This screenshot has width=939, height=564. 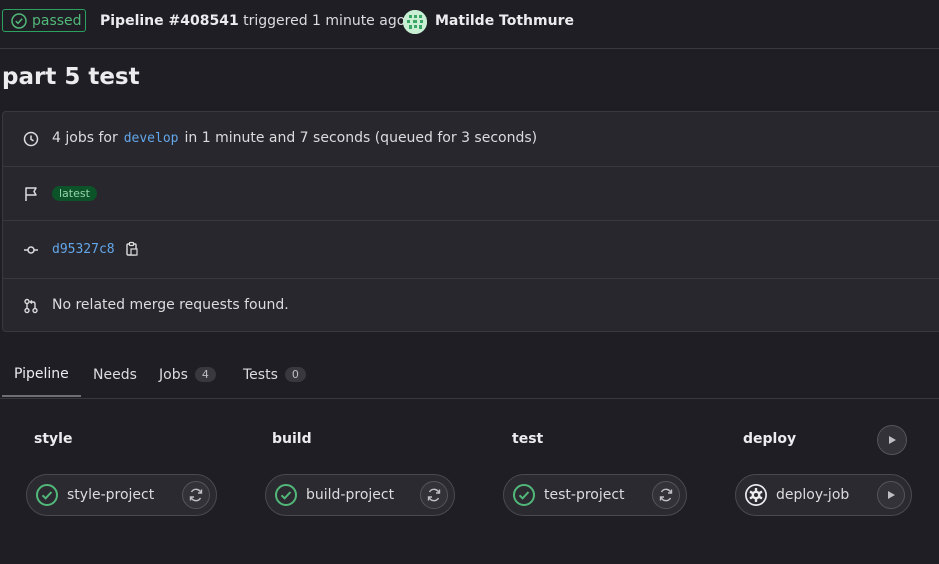 I want to click on stage-title-style: style, so click(x=53, y=439).